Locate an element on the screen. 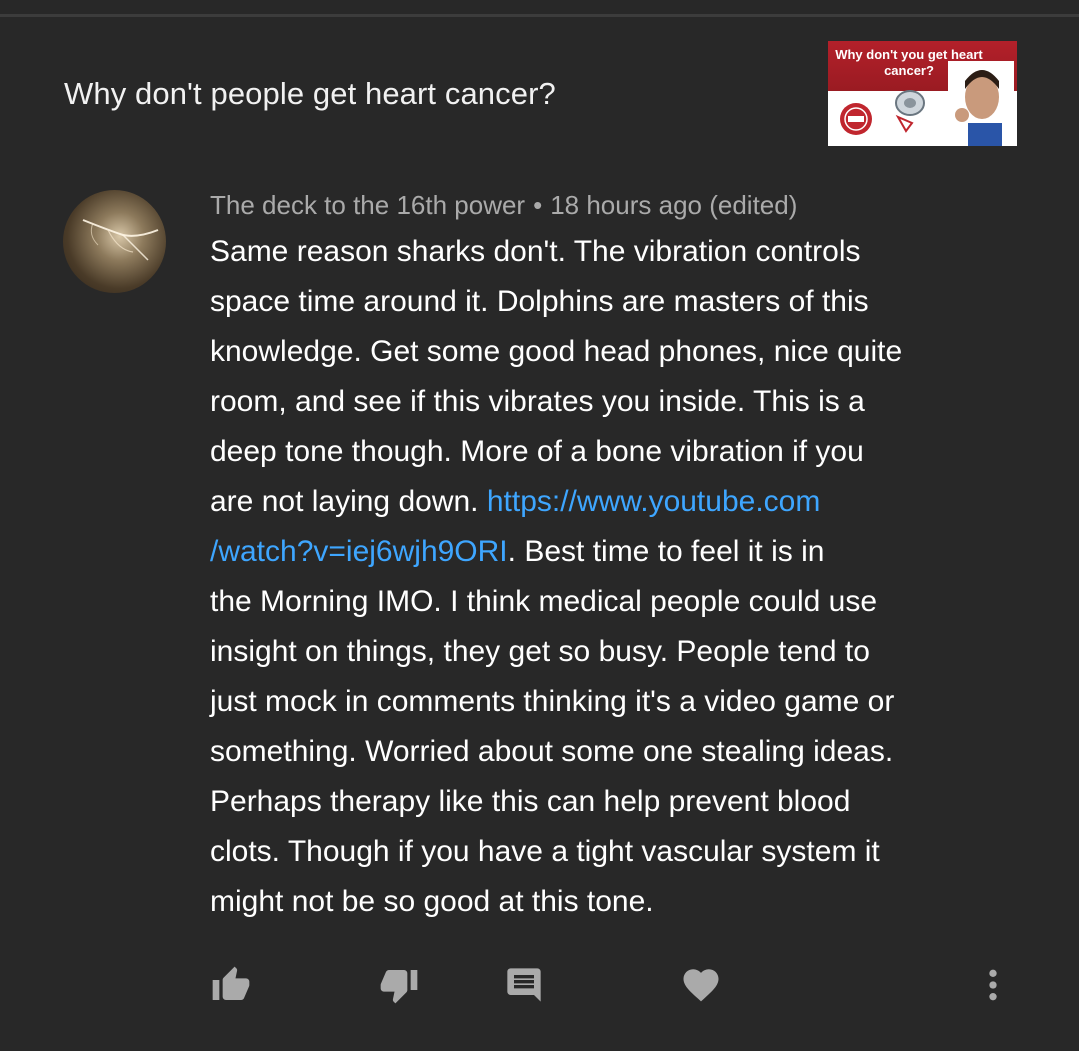 The image size is (1079, 1051). thumbs-down-icon is located at coordinates (399, 987).